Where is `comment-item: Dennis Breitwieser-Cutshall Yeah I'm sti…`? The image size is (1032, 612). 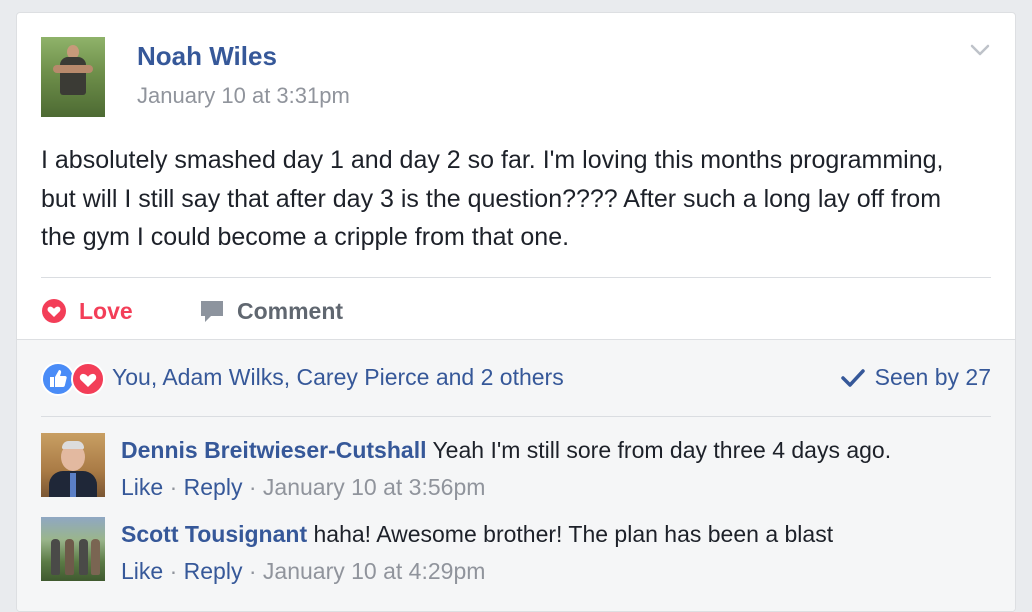 comment-item: Dennis Breitwieser-Cutshall Yeah I'm sti… is located at coordinates (516, 471).